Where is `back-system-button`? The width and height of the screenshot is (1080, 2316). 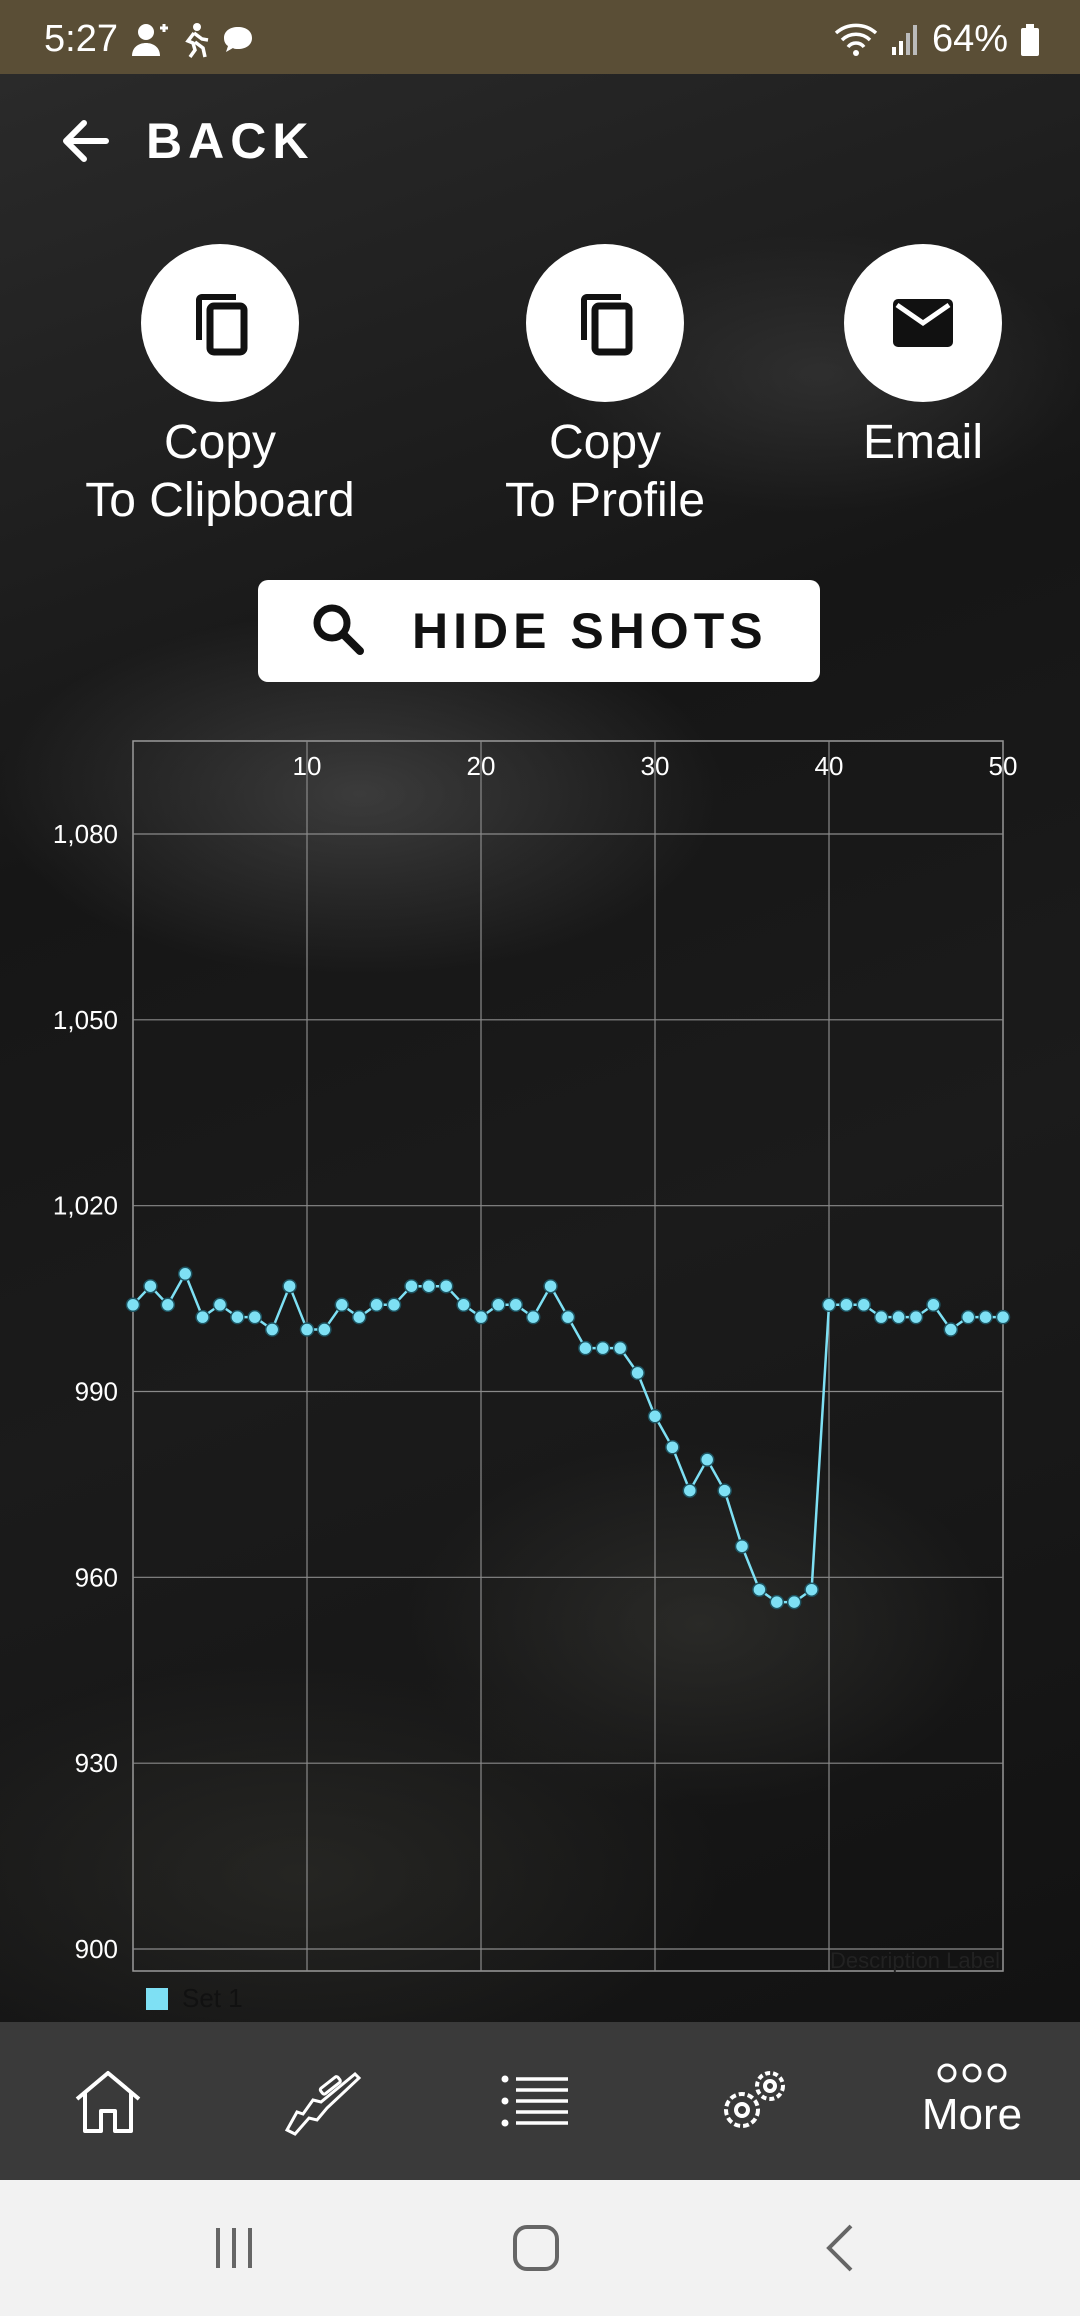 back-system-button is located at coordinates (840, 2248).